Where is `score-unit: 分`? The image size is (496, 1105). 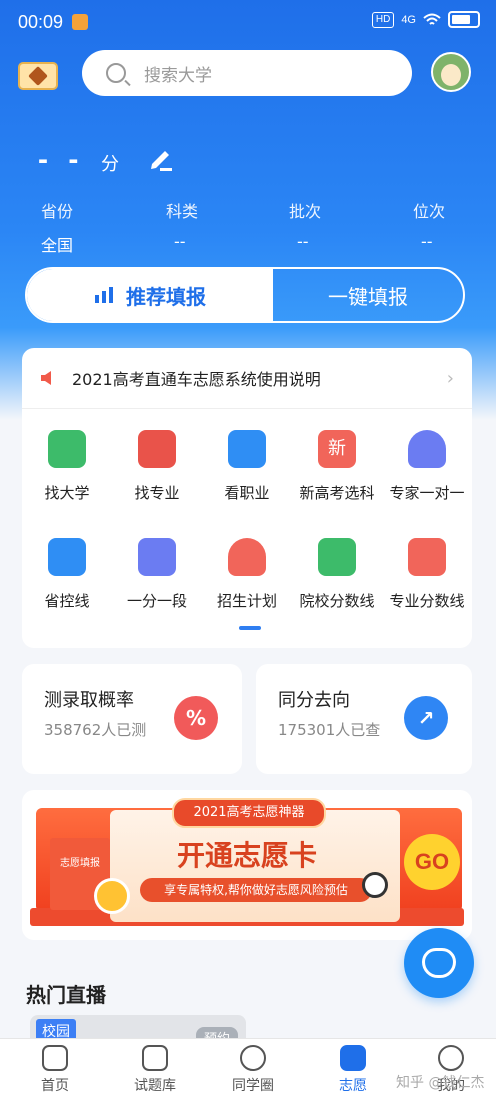 score-unit: 分 is located at coordinates (110, 164).